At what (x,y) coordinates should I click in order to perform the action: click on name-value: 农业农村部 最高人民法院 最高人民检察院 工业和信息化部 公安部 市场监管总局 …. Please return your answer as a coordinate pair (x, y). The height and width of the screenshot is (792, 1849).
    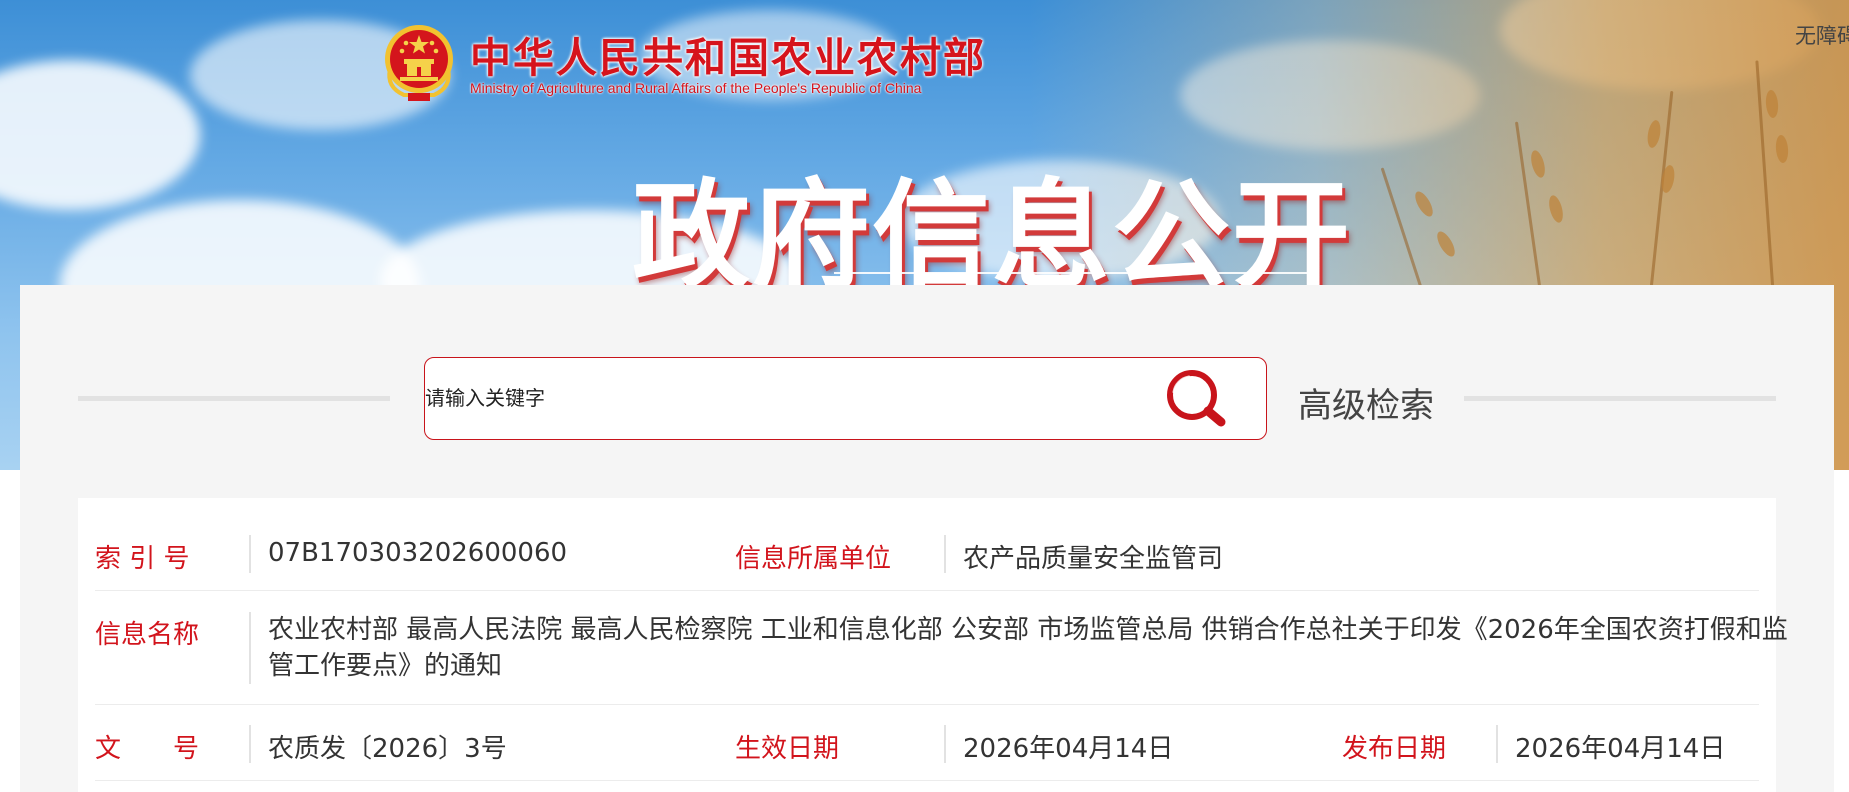
    Looking at the image, I should click on (1028, 648).